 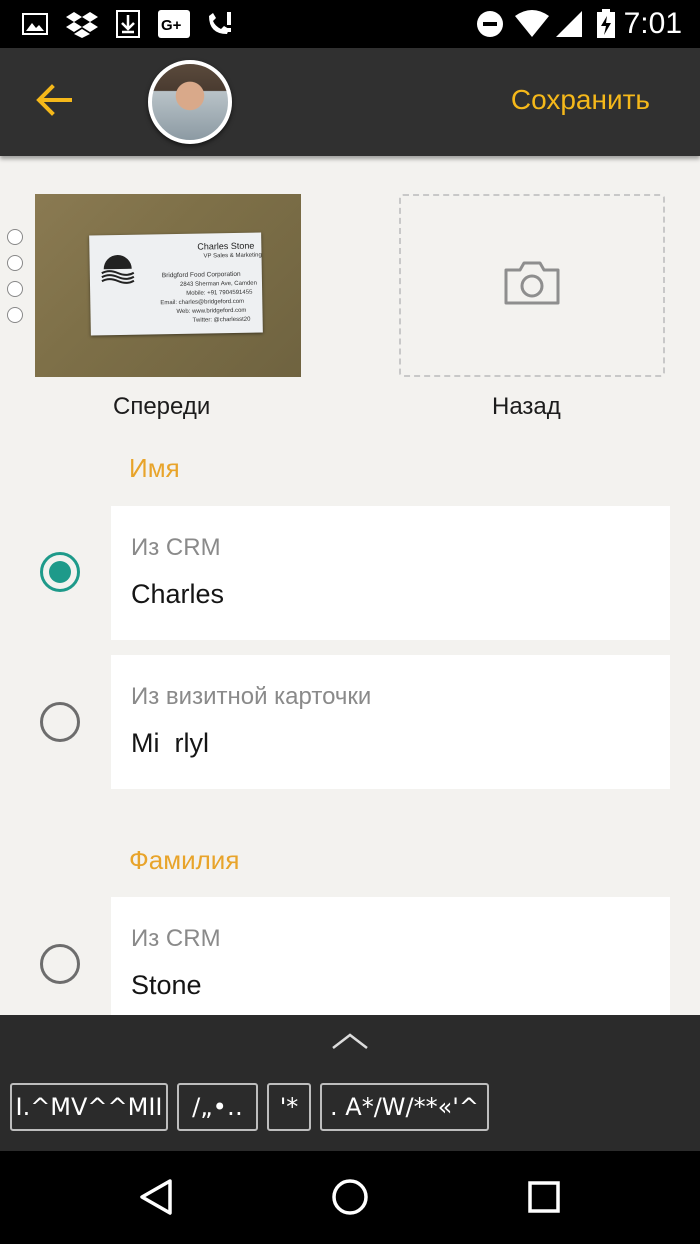 What do you see at coordinates (35, 24) in the screenshot?
I see `image-icon` at bounding box center [35, 24].